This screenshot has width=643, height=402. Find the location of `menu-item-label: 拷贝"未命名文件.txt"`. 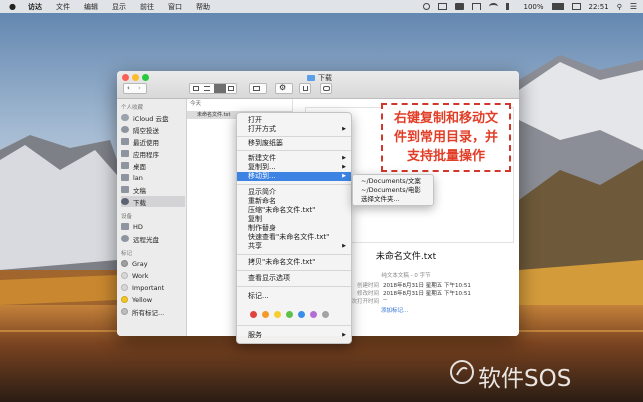

menu-item-label: 拷贝"未命名文件.txt" is located at coordinates (282, 262).